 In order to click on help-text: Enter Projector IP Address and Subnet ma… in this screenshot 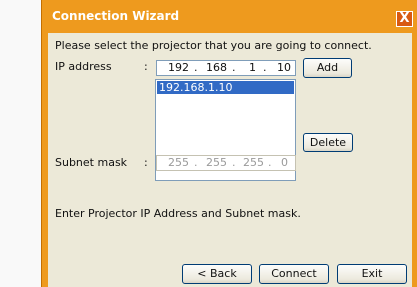, I will do `click(178, 213)`.